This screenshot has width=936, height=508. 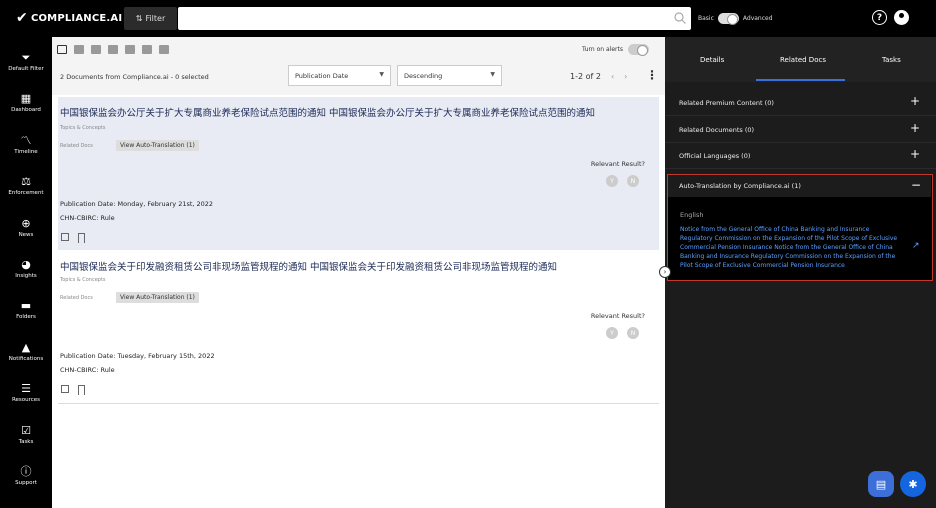 I want to click on checkbox-icon: ☑, so click(x=26, y=430).